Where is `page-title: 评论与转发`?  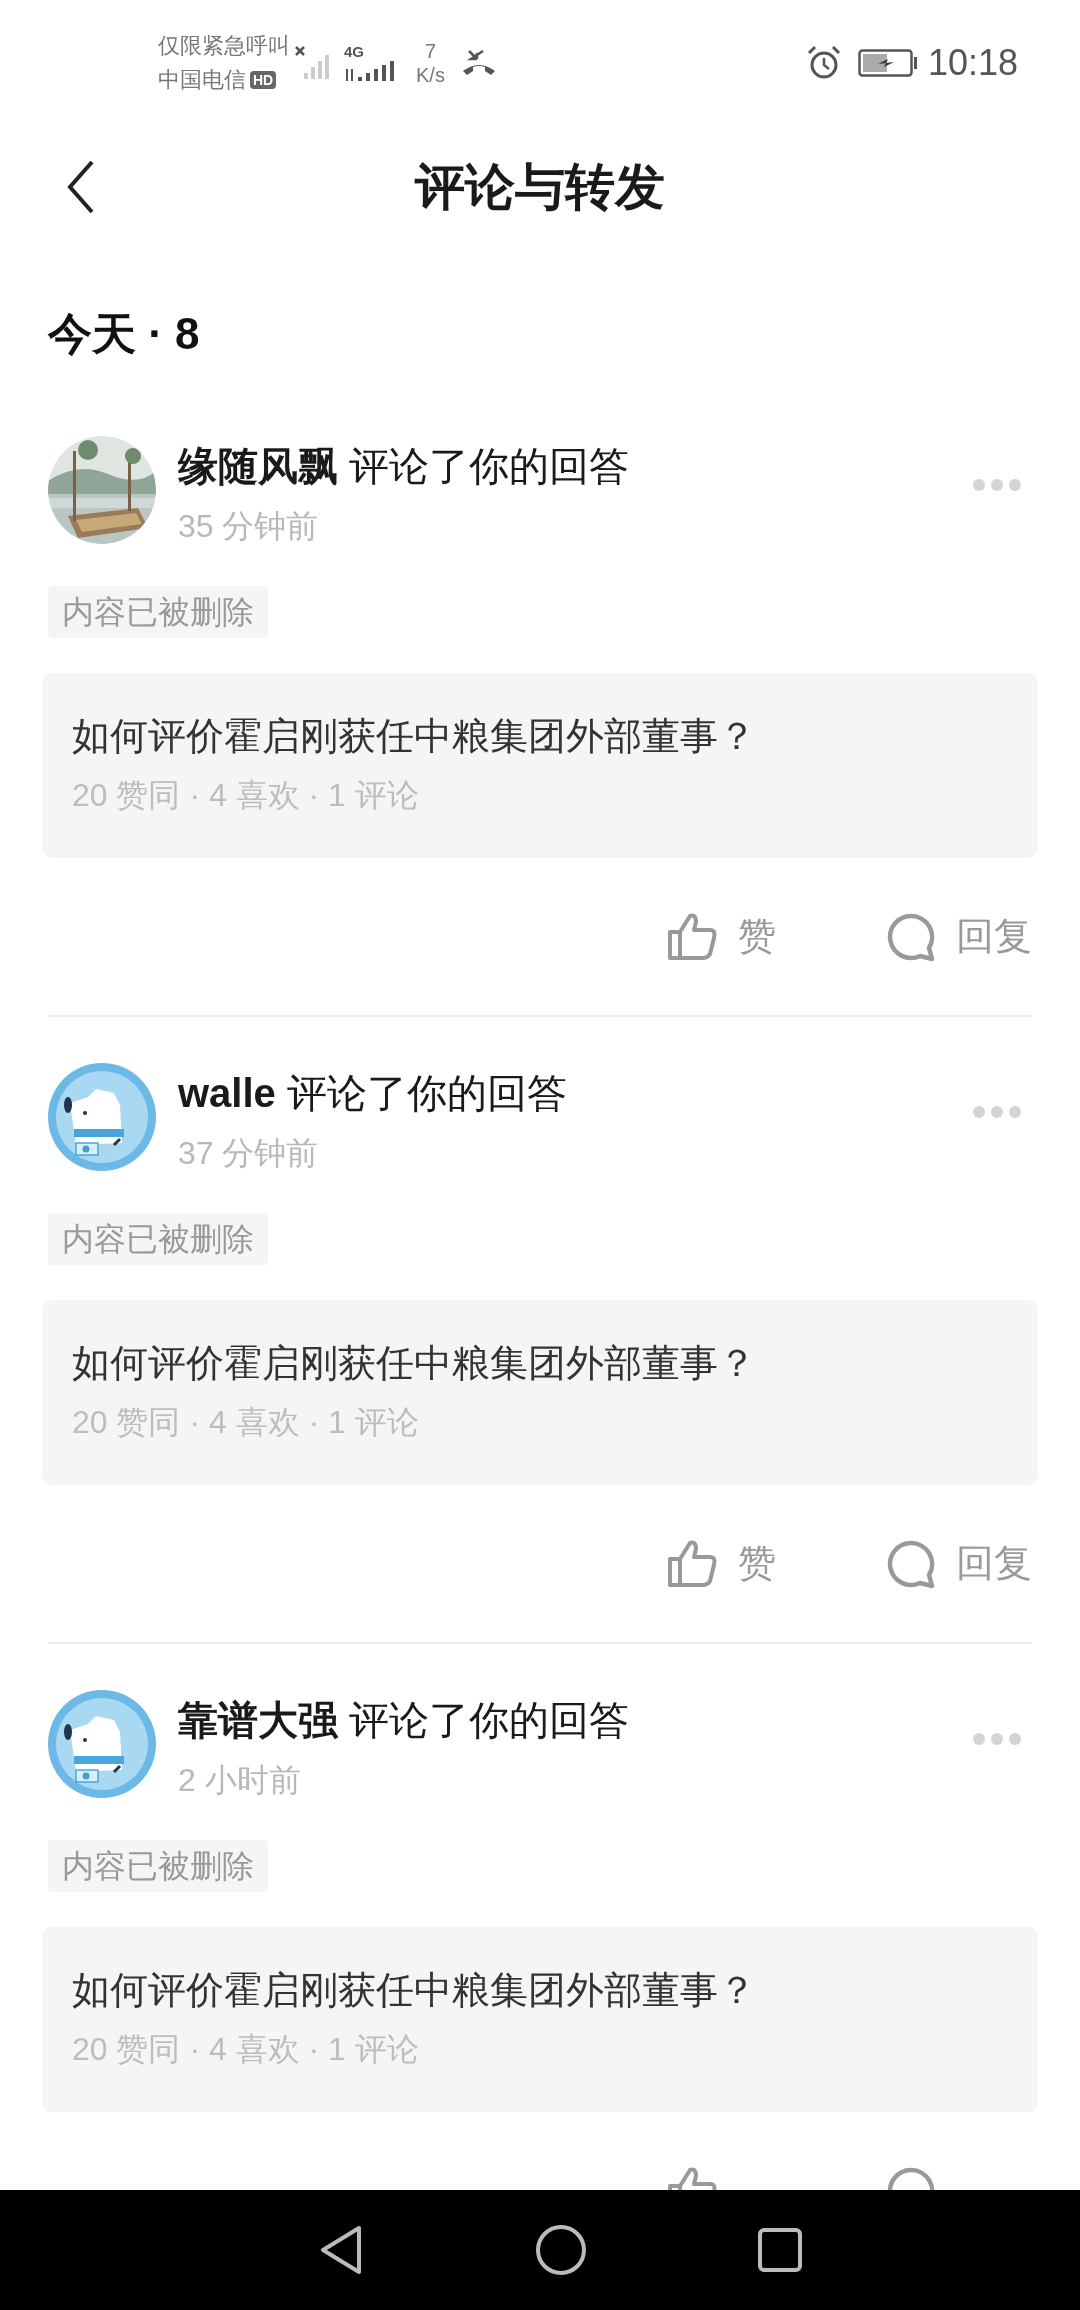 page-title: 评论与转发 is located at coordinates (540, 187).